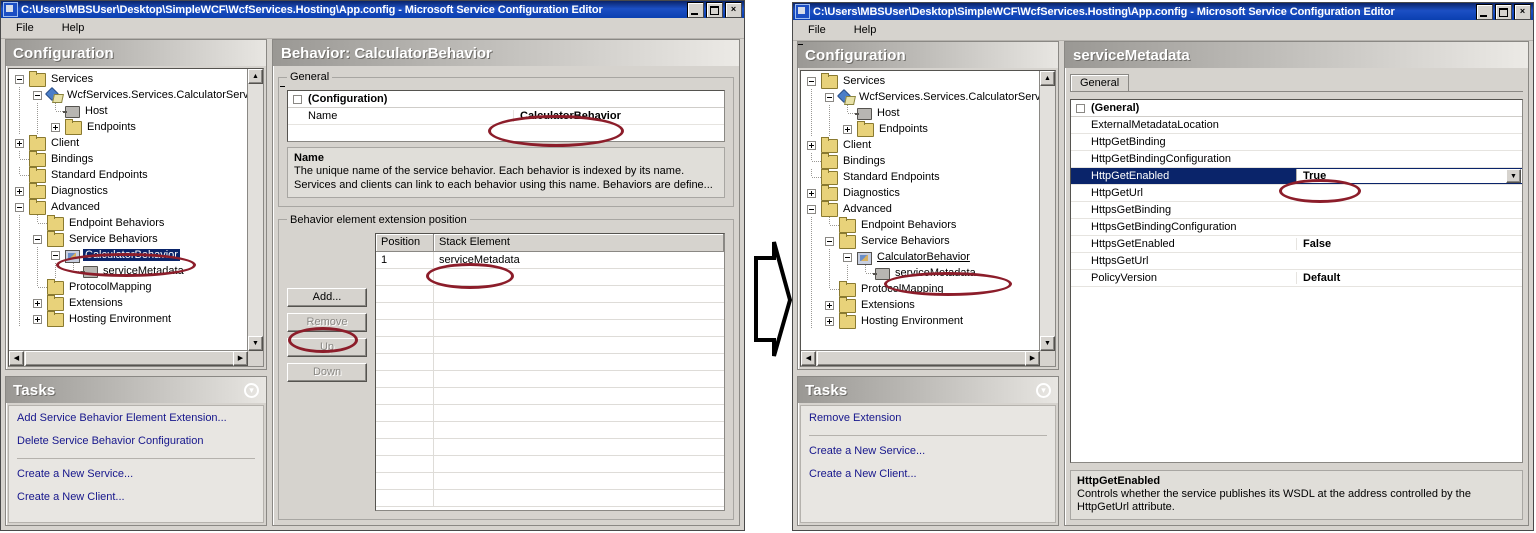 This screenshot has width=1536, height=533. I want to click on property-value: True ▼, so click(1409, 176).